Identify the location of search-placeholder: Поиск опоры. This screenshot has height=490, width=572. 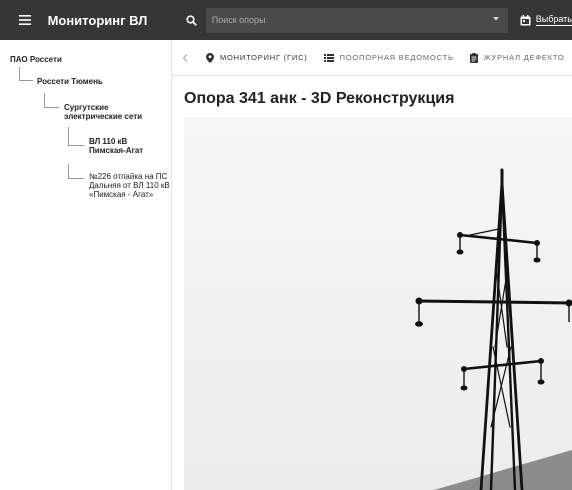
(238, 20).